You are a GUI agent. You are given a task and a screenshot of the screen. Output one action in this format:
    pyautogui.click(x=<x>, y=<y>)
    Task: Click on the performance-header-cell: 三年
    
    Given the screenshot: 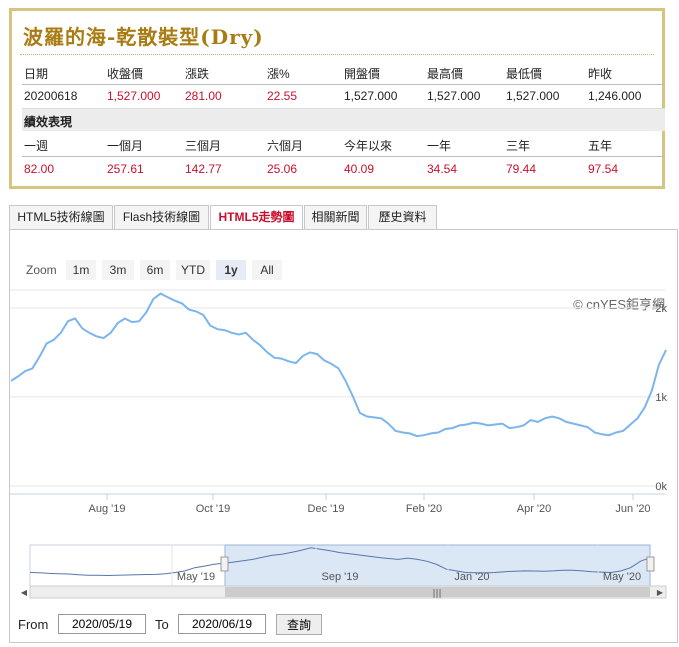 What is the action you would take?
    pyautogui.click(x=518, y=146)
    